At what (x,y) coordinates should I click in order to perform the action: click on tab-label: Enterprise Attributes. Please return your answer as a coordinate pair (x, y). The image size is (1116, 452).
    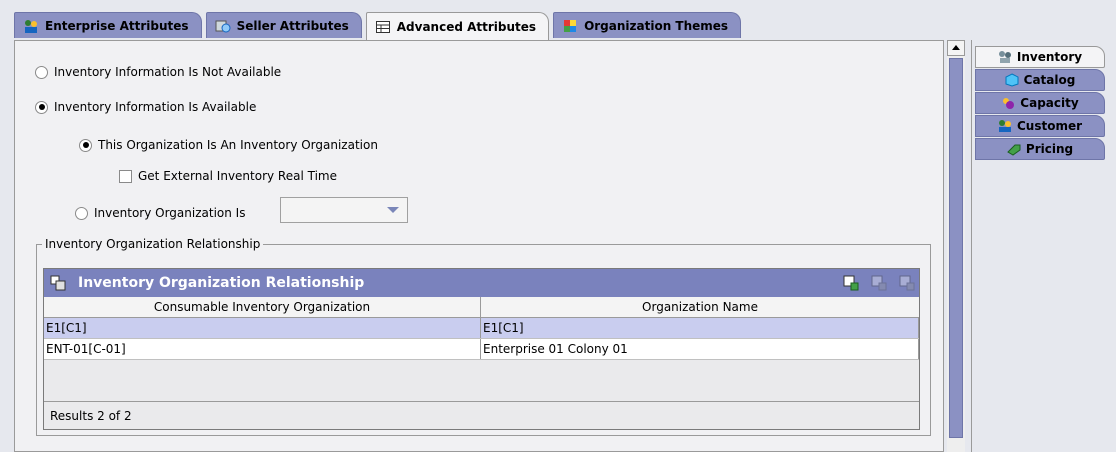
    Looking at the image, I should click on (117, 25).